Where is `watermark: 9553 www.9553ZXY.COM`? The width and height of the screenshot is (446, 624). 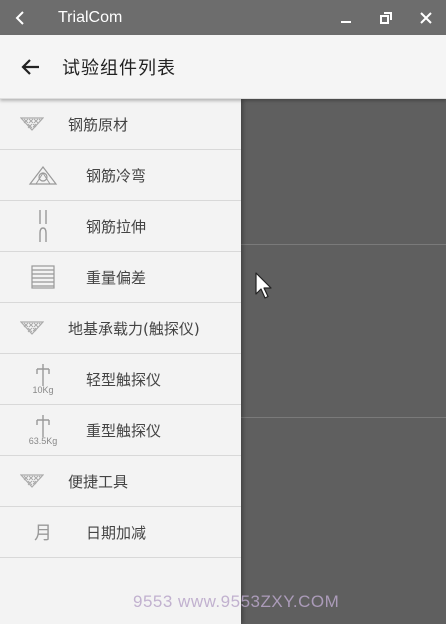
watermark: 9553 www.9553ZXY.COM is located at coordinates (236, 601).